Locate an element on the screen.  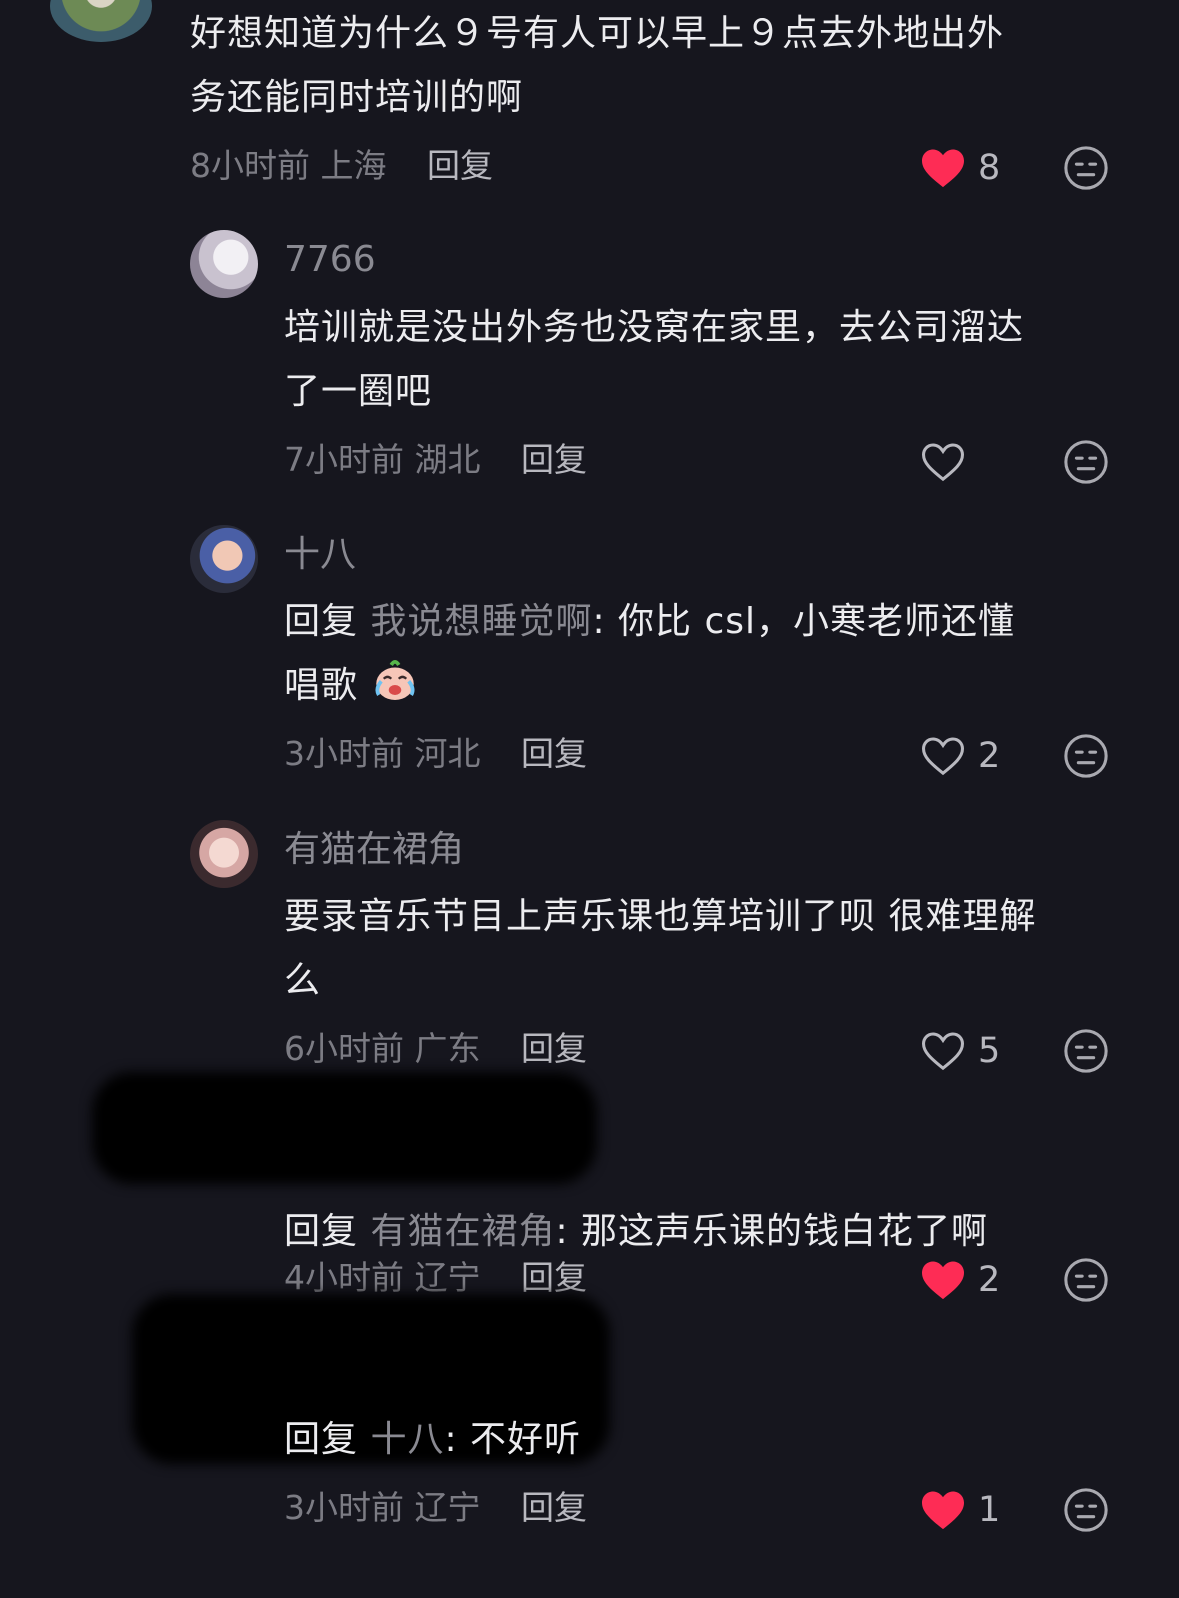
comment-text-line: 培训就是没出外务也没窝在家里，去公司溜达 is located at coordinates (654, 327).